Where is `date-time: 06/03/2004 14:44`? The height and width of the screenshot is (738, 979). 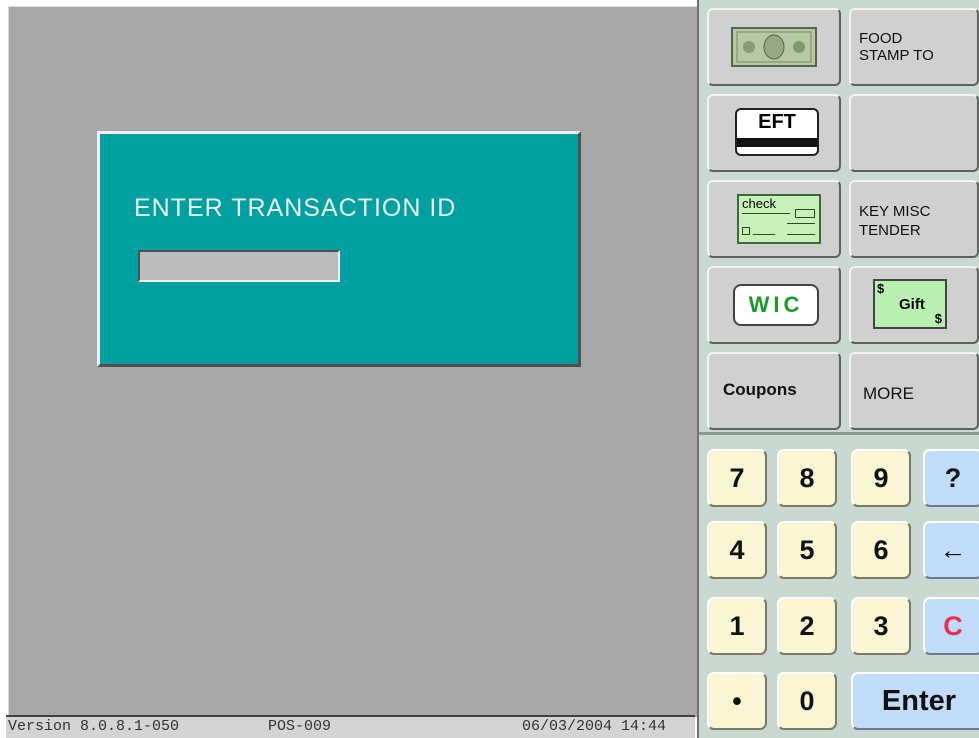
date-time: 06/03/2004 14:44 is located at coordinates (594, 726).